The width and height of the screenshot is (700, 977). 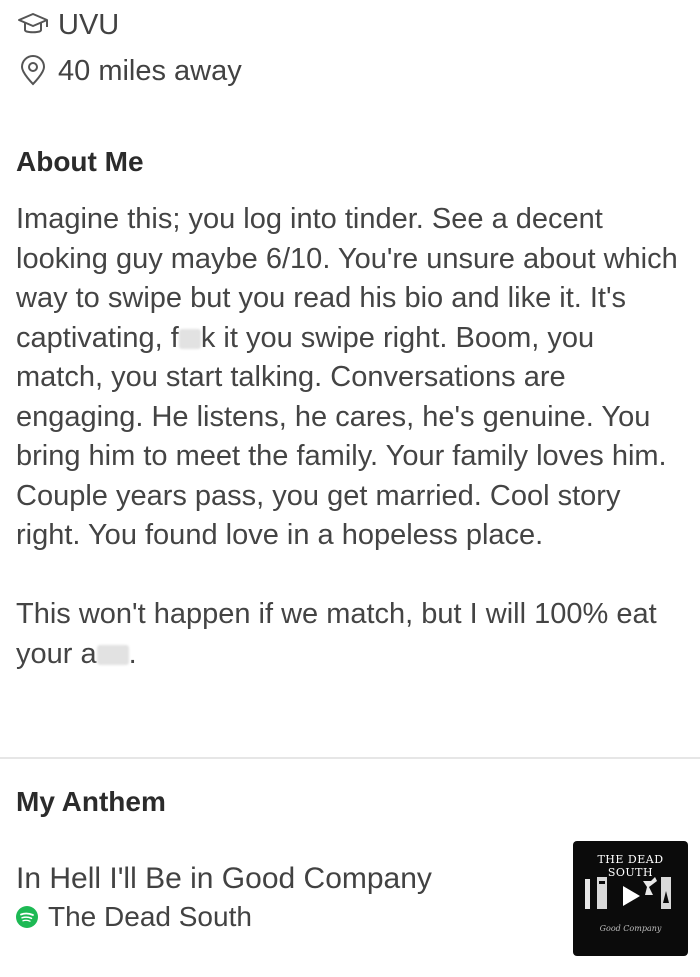 What do you see at coordinates (27, 917) in the screenshot?
I see `spotify-icon` at bounding box center [27, 917].